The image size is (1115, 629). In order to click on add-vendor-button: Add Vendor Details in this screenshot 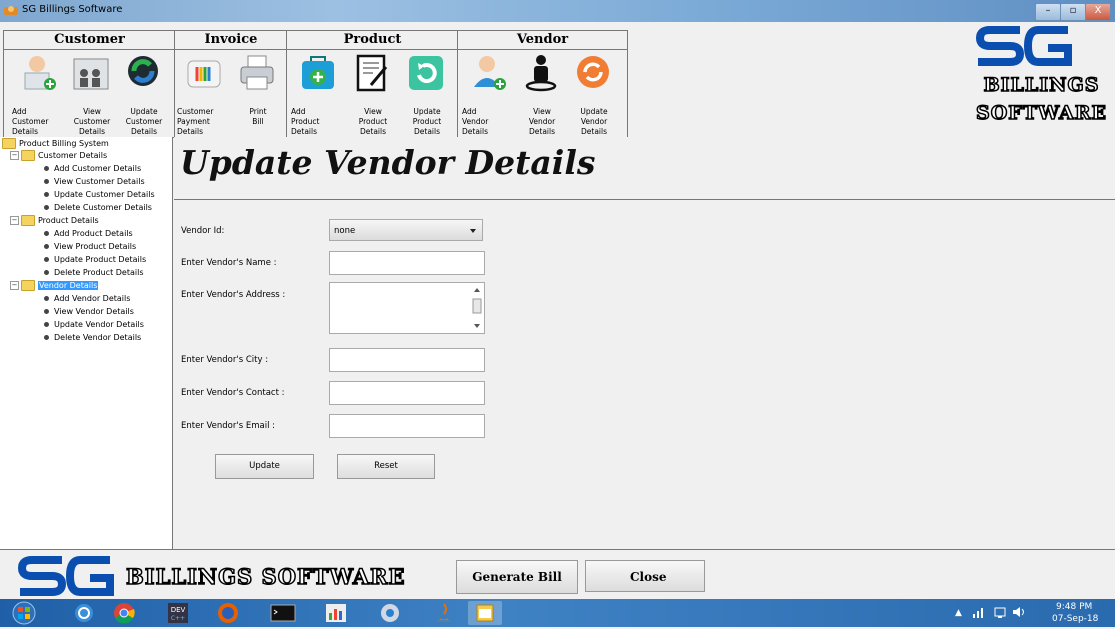, I will do `click(490, 93)`.